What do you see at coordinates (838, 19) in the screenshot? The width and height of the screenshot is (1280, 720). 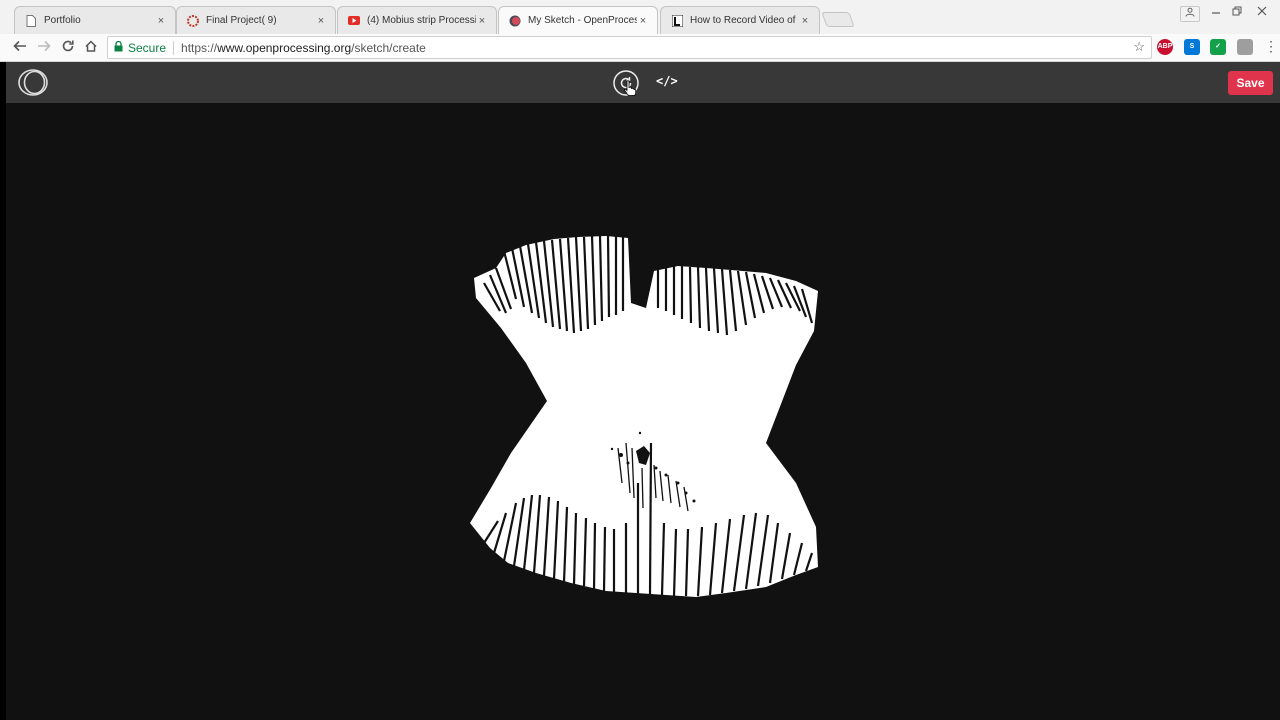 I see `new-tab-button` at bounding box center [838, 19].